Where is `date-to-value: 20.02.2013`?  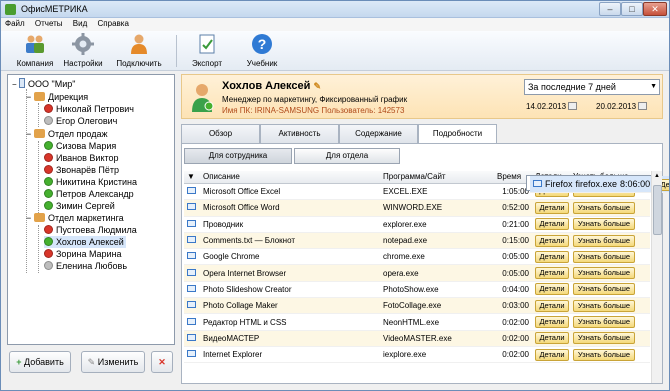
date-to-value: 20.02.2013 is located at coordinates (616, 106).